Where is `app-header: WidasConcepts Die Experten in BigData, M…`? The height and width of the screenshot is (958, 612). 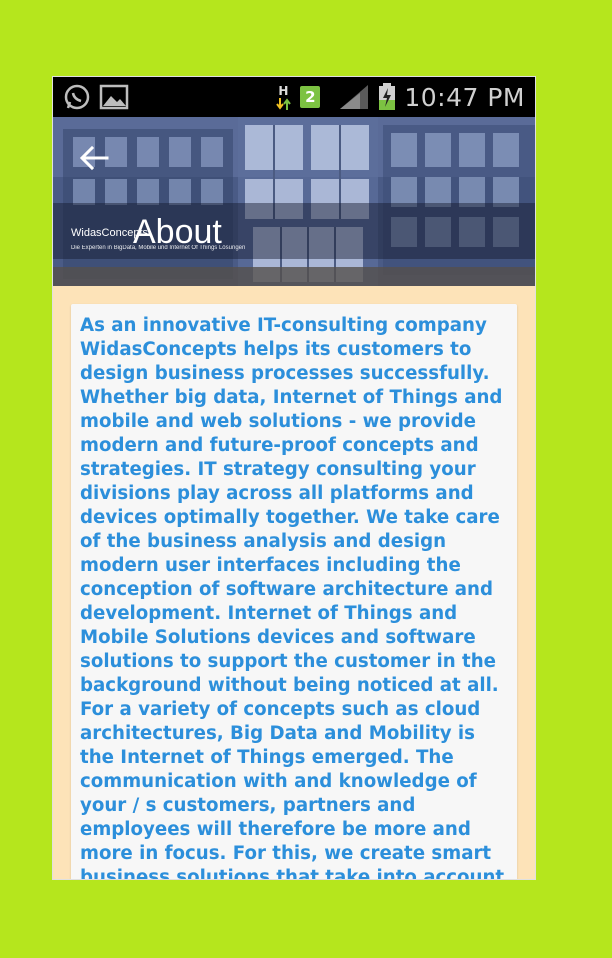 app-header: WidasConcepts Die Experten in BigData, M… is located at coordinates (294, 201).